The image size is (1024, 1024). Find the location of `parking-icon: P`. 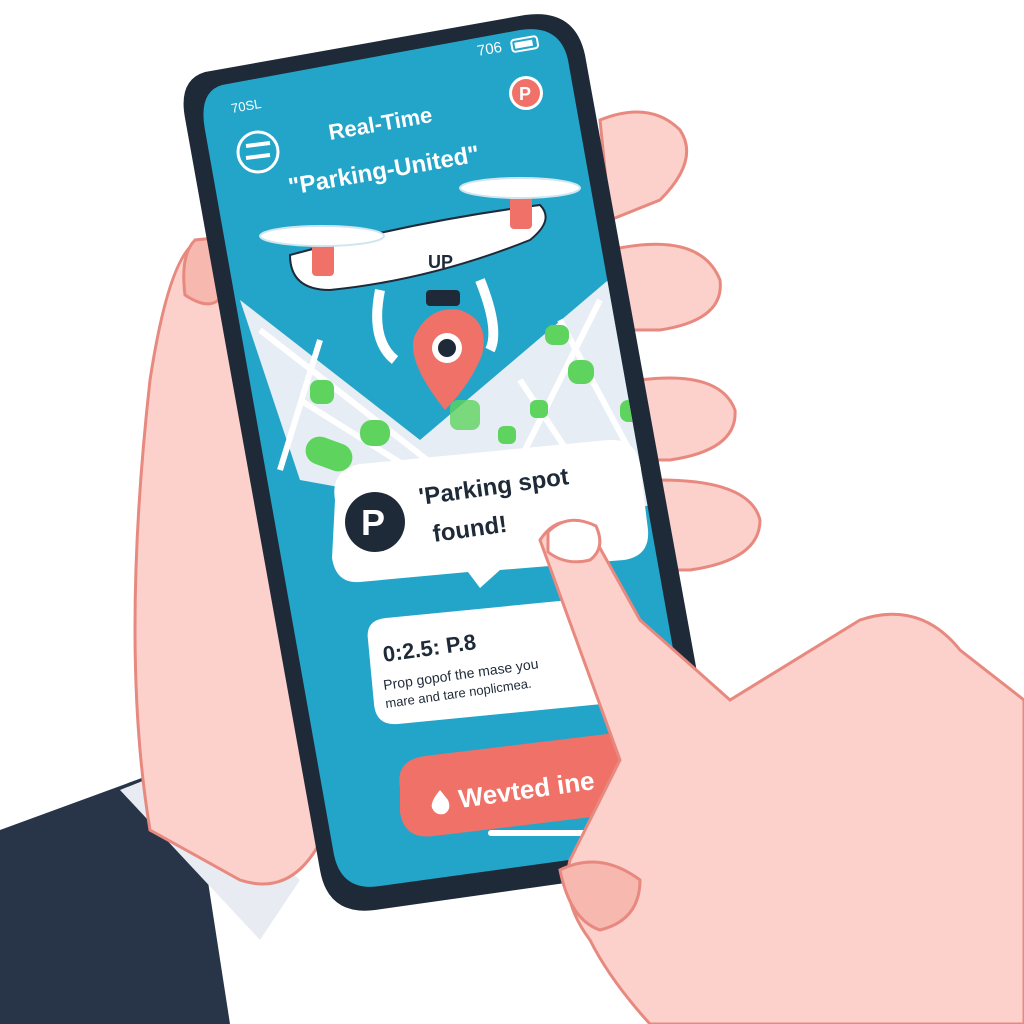

parking-icon: P is located at coordinates (375, 522).